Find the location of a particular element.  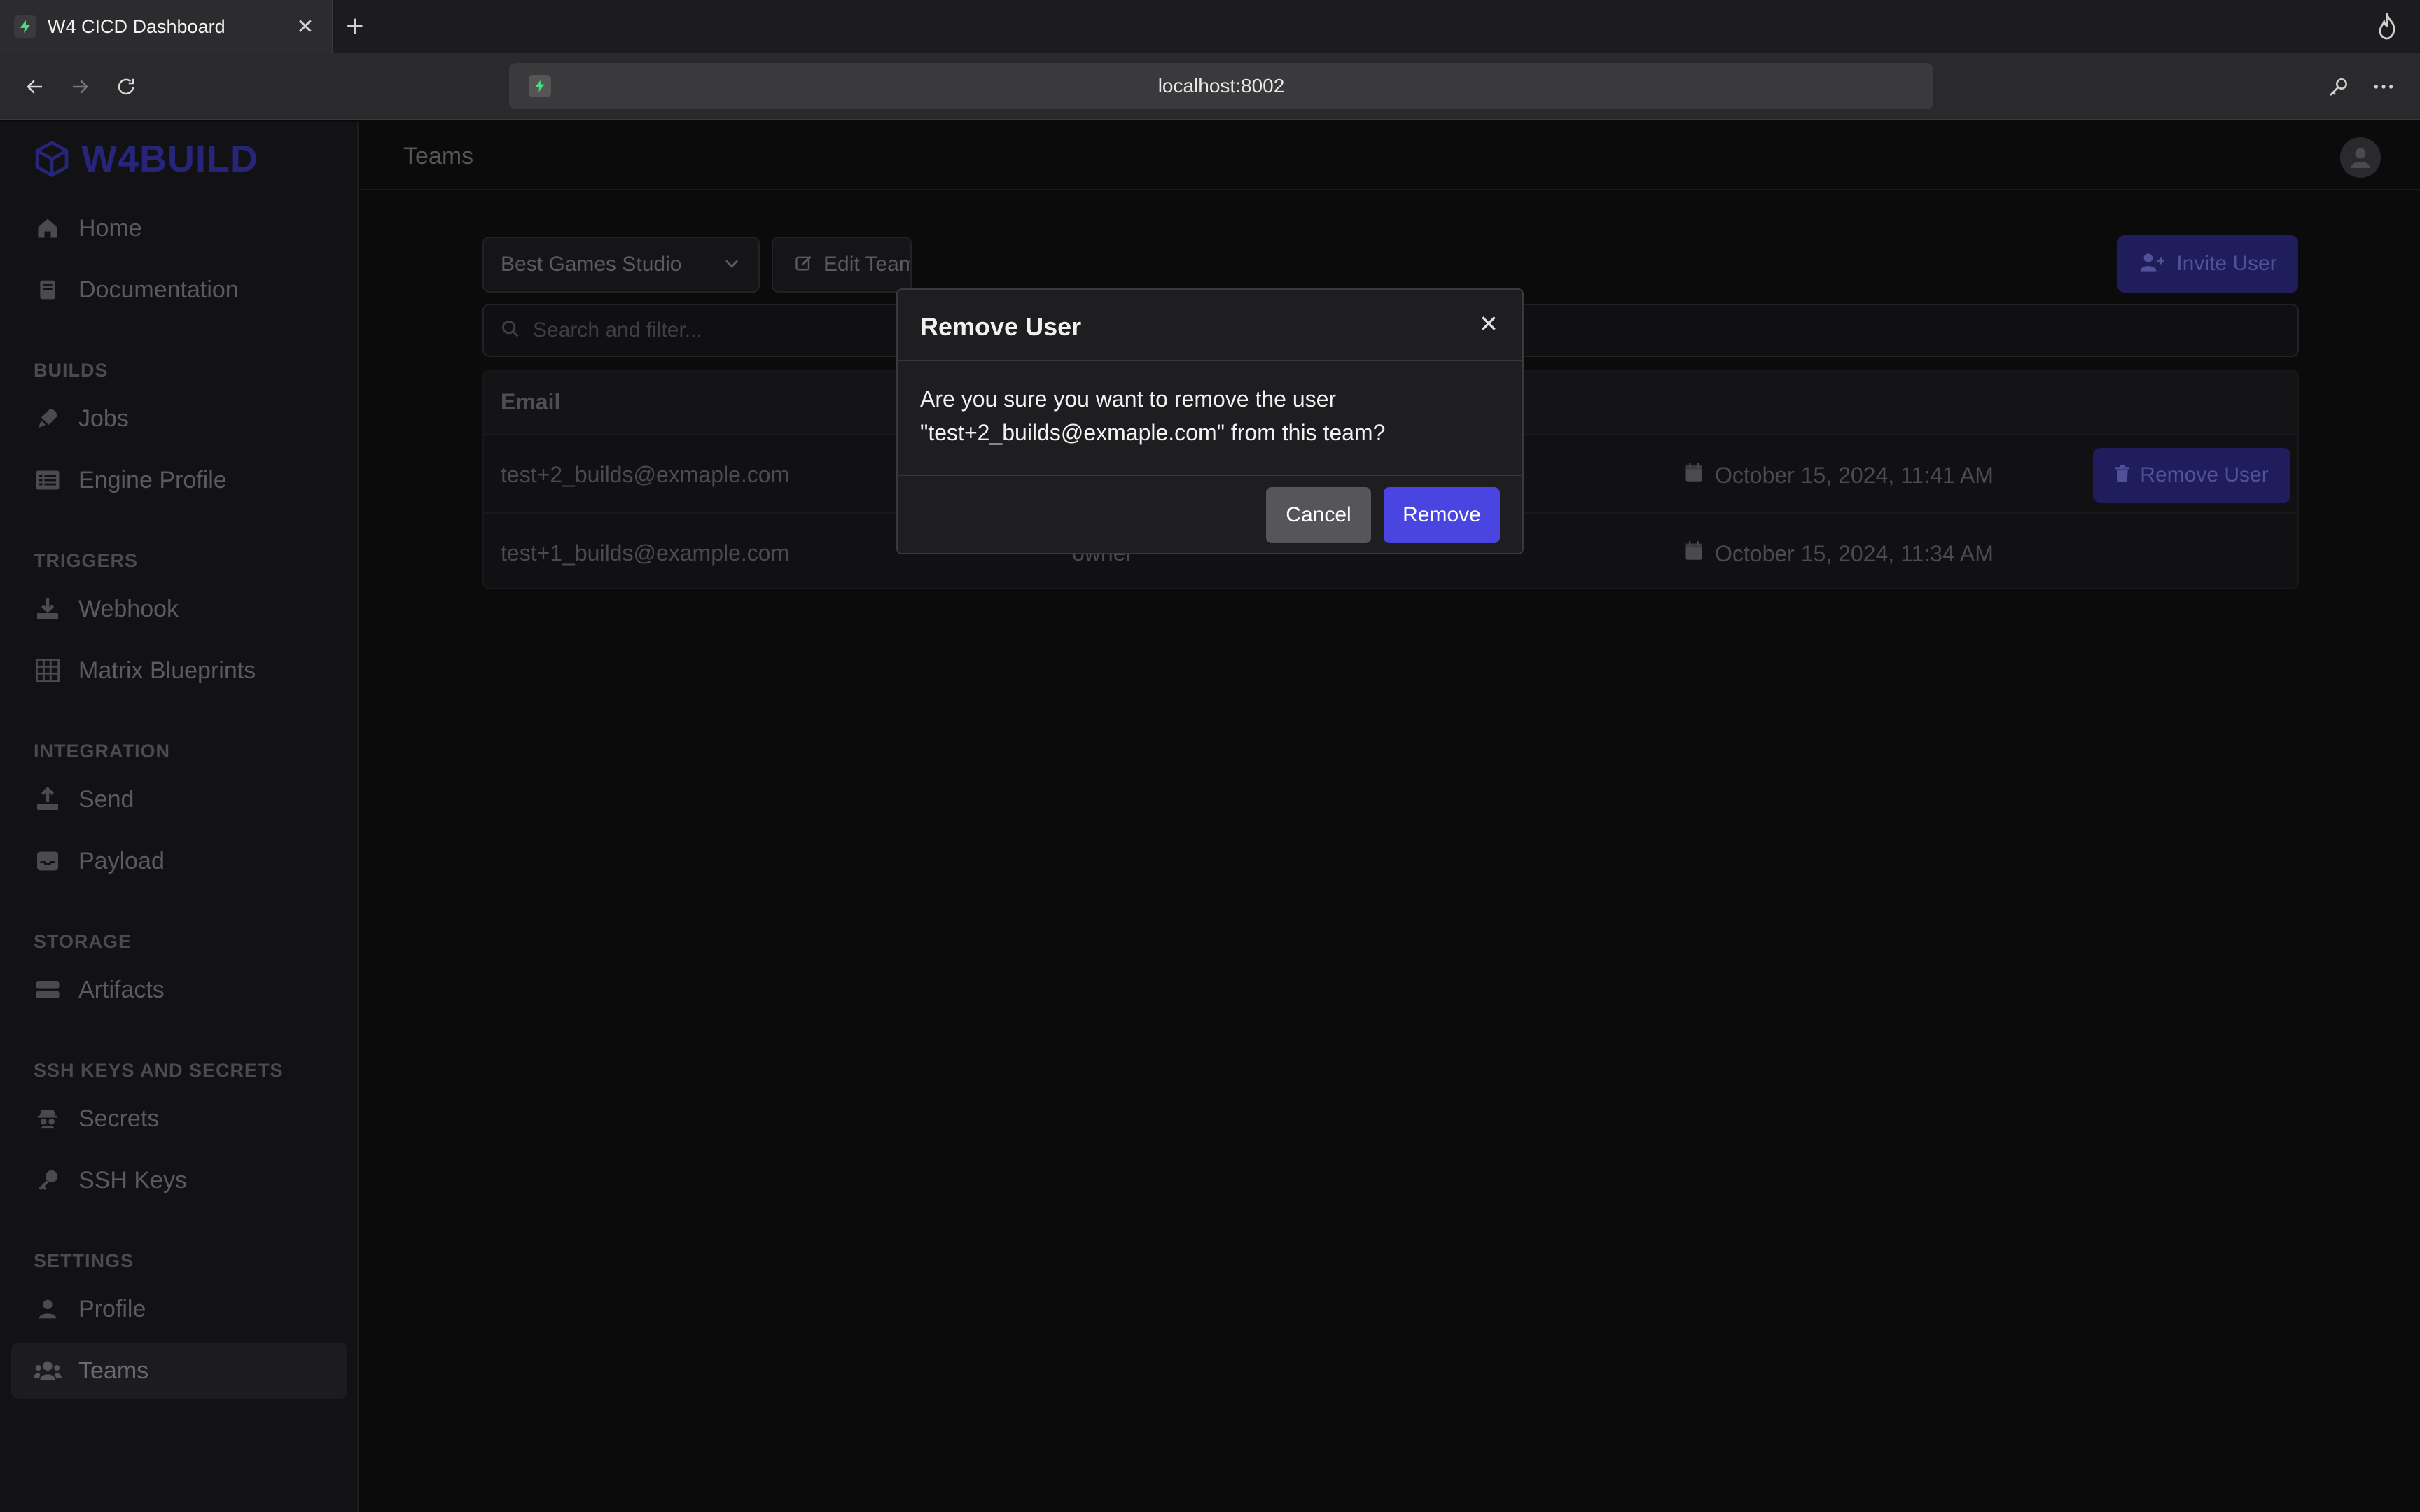

browser-tab: W4 CICD Dashboard ✕ is located at coordinates (166, 26).